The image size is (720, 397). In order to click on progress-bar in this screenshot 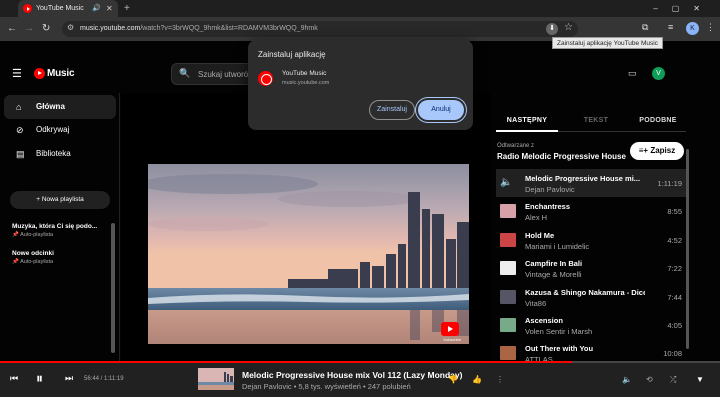, I will do `click(360, 362)`.